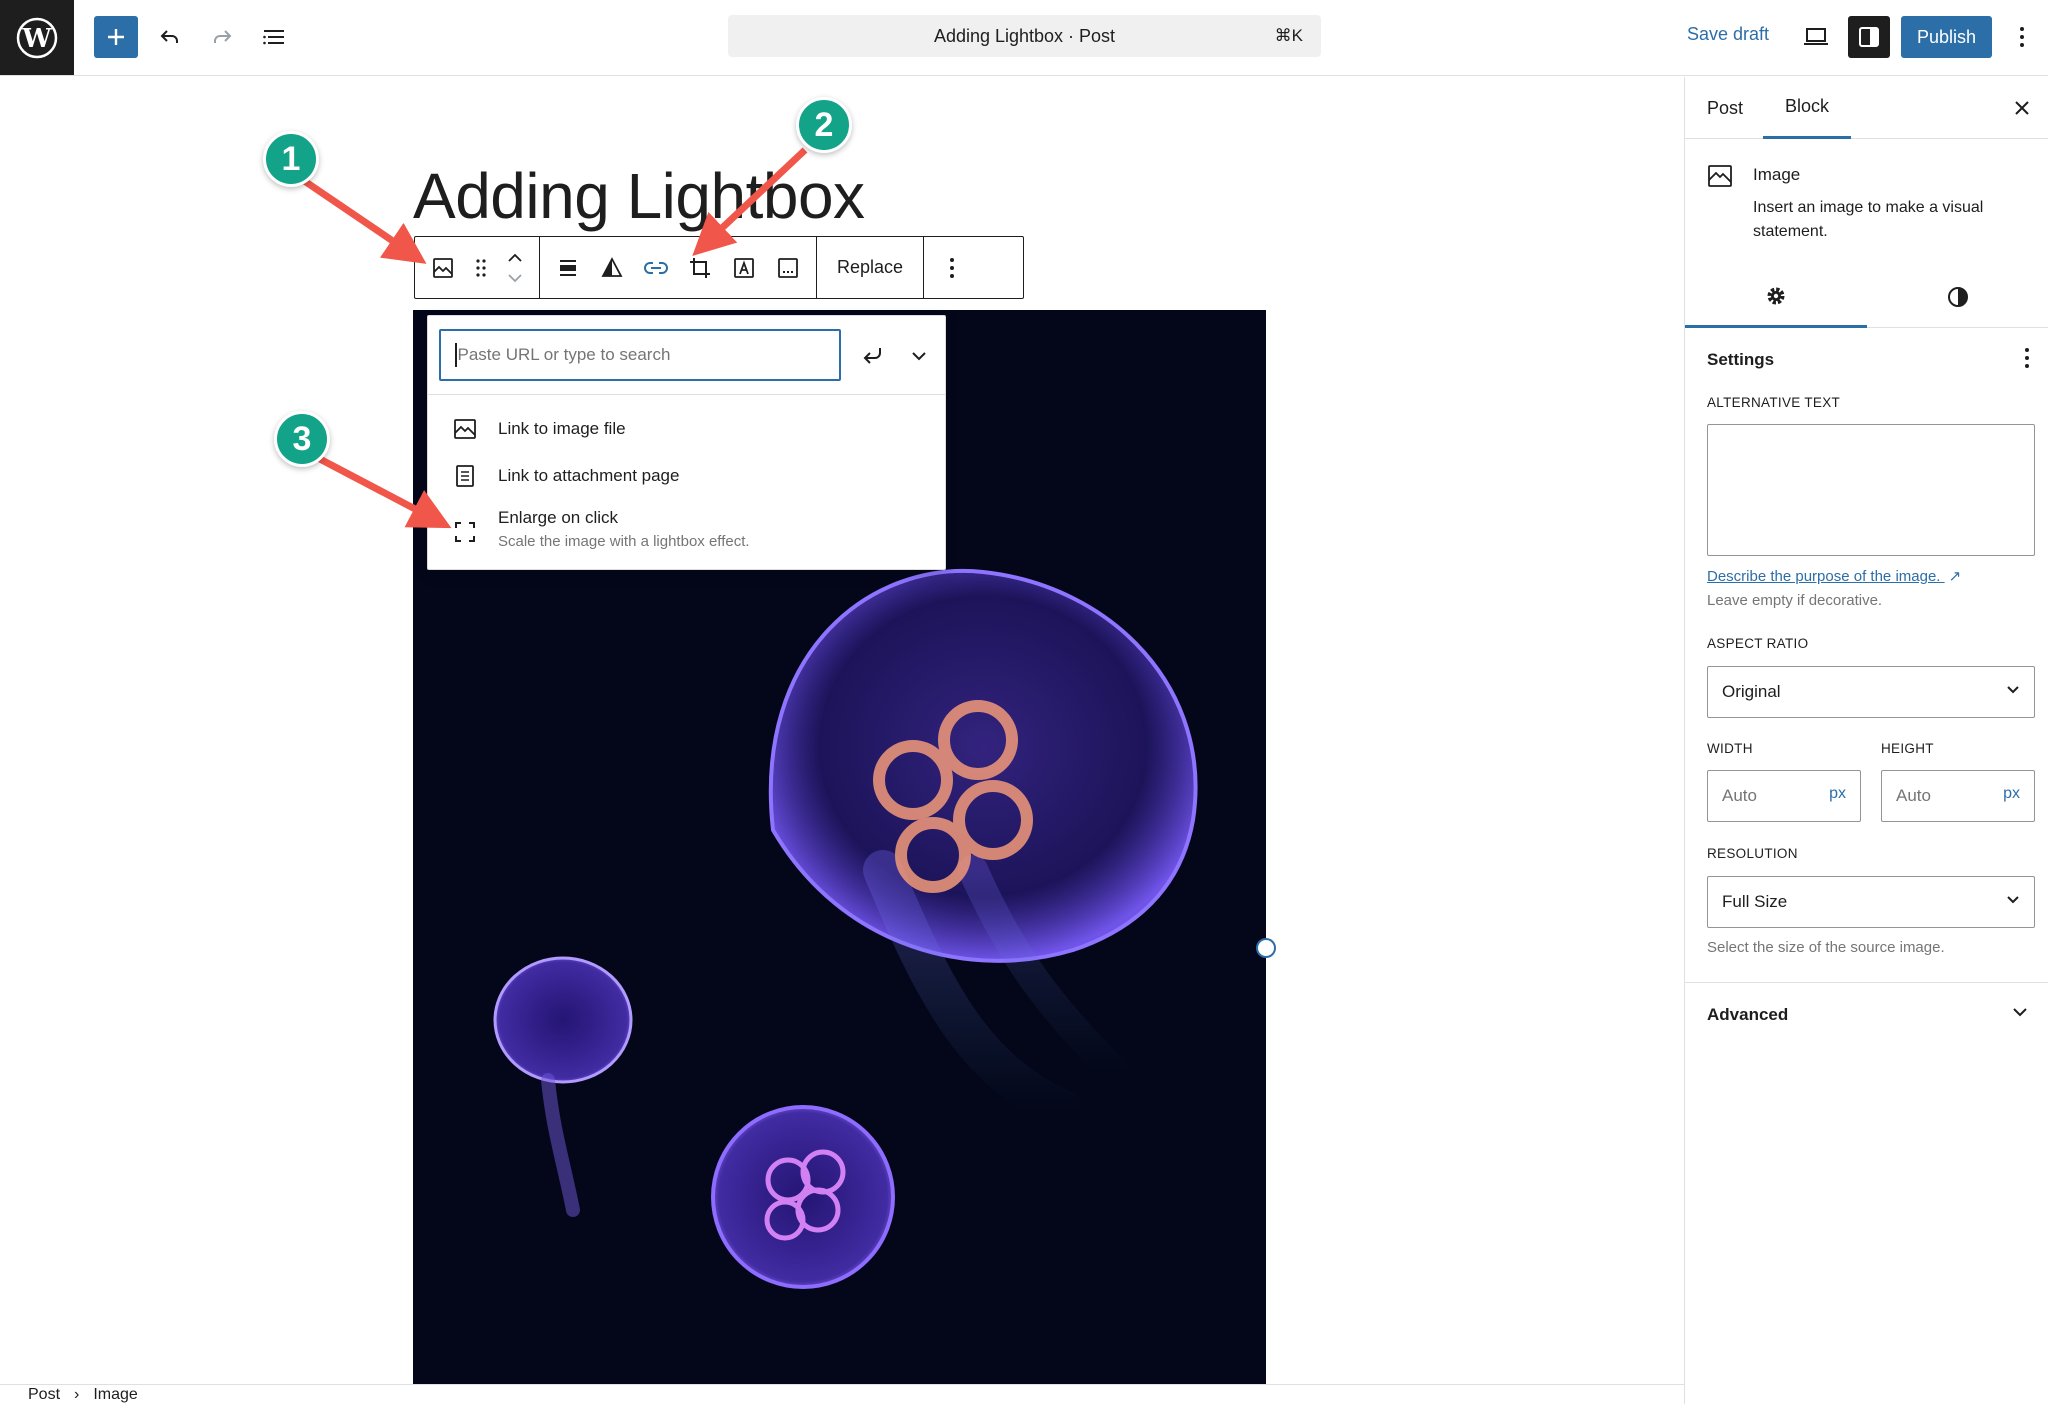  I want to click on link-settings-toggle, so click(919, 356).